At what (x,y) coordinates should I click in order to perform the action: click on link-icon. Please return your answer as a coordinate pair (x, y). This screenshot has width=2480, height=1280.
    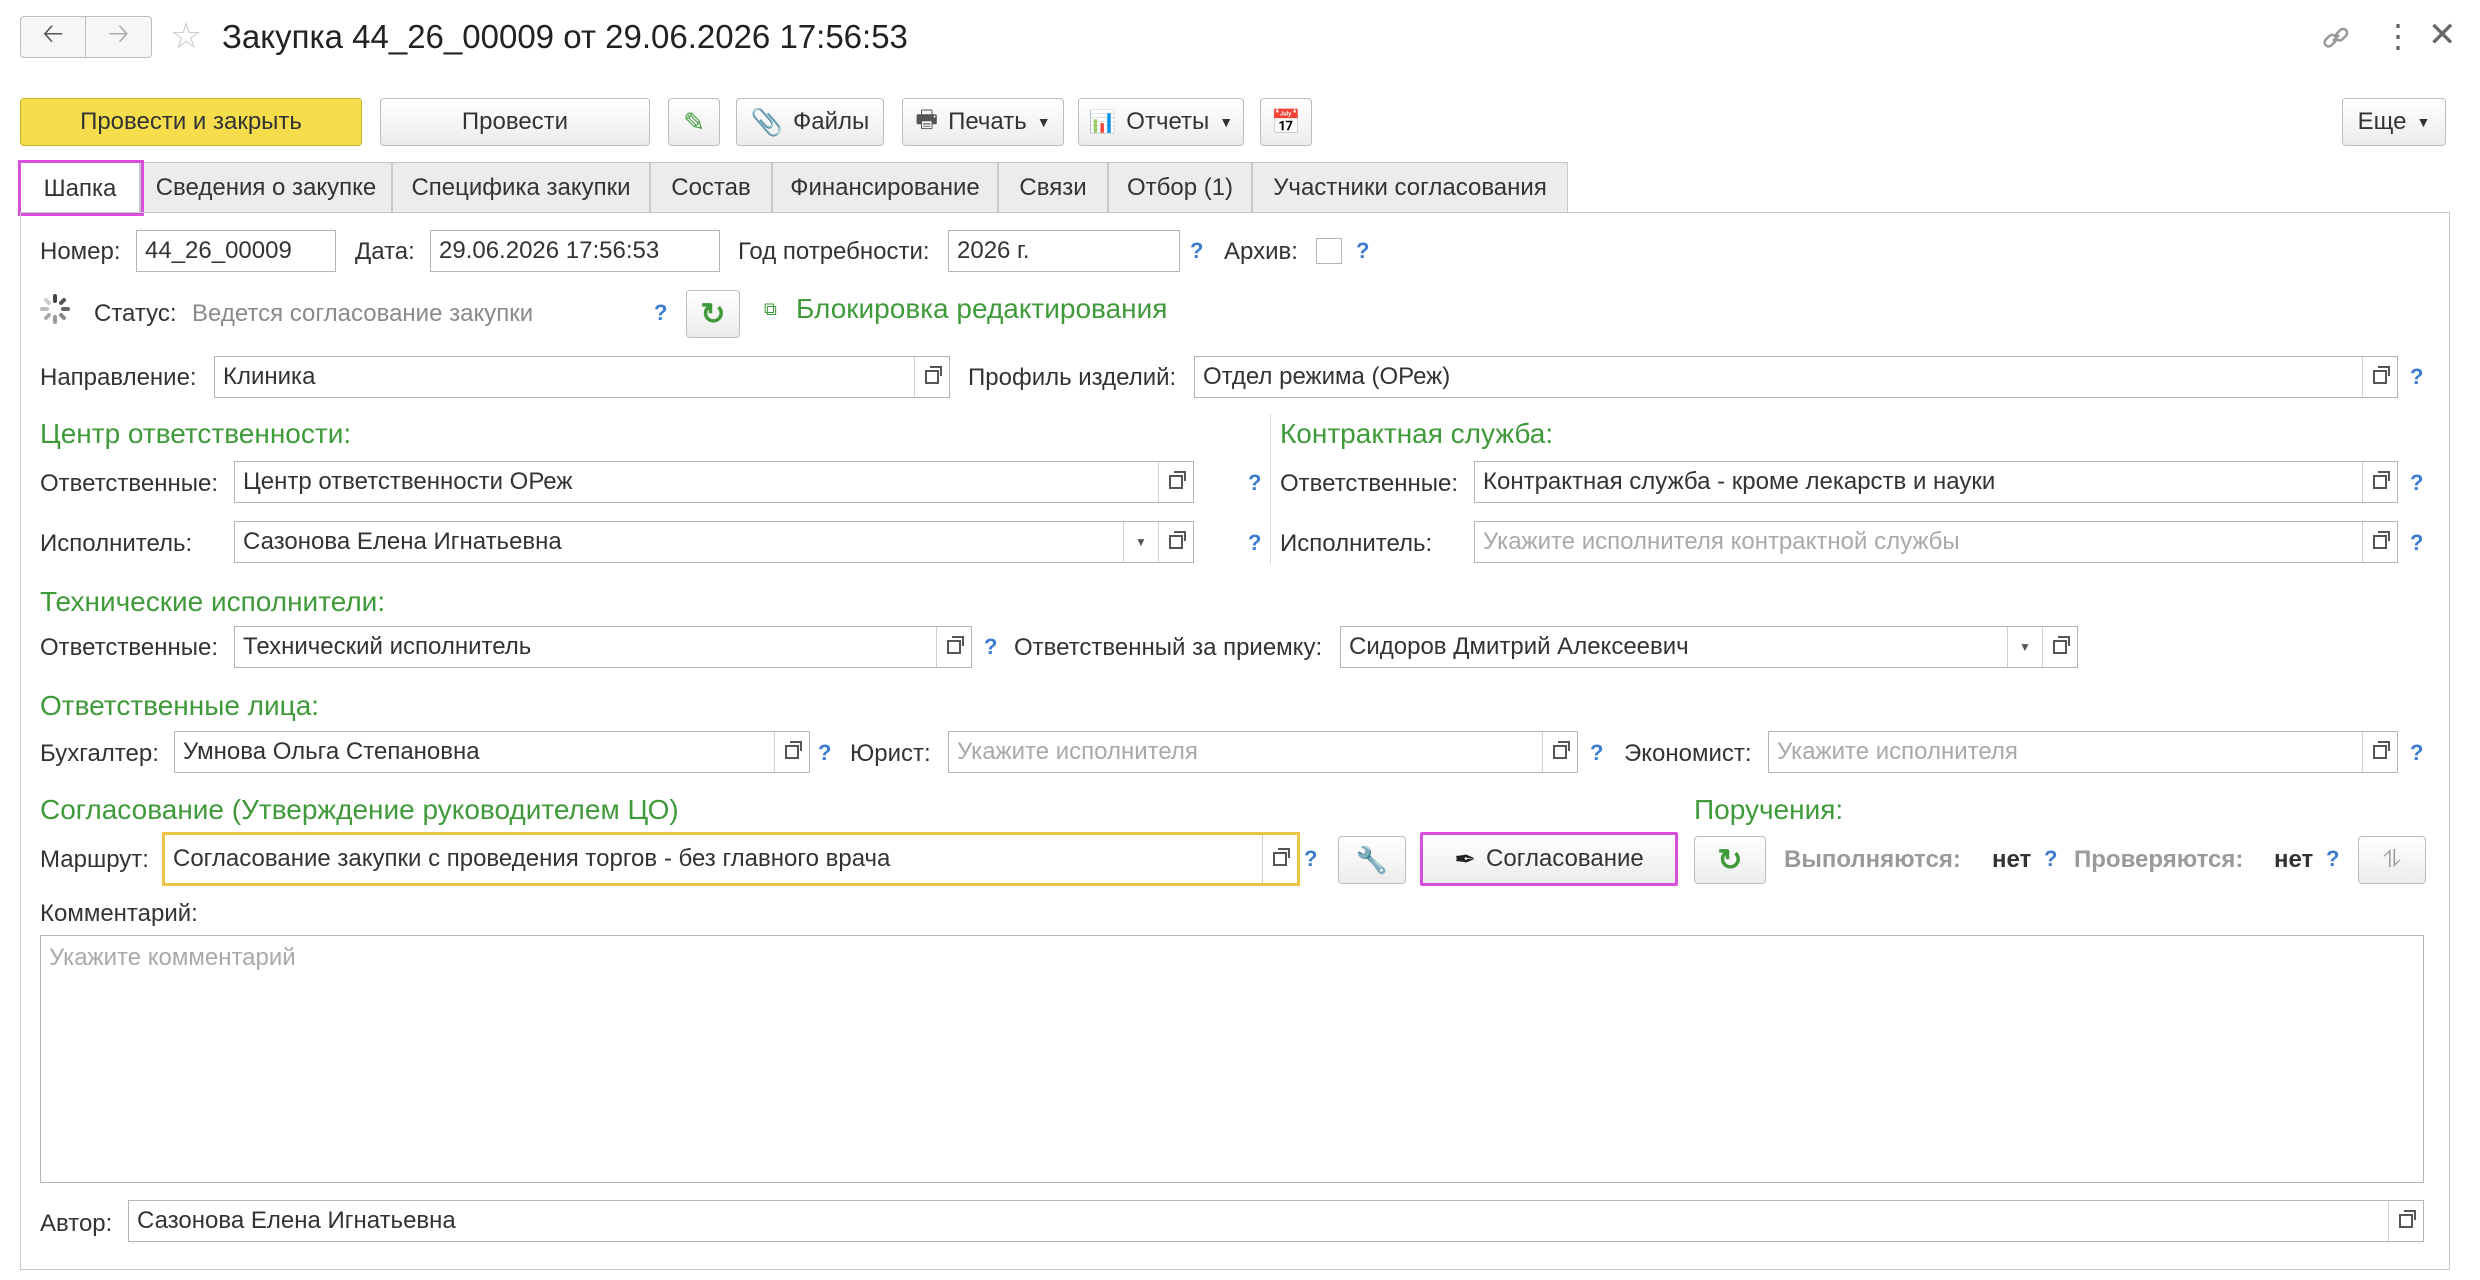
    Looking at the image, I should click on (2336, 38).